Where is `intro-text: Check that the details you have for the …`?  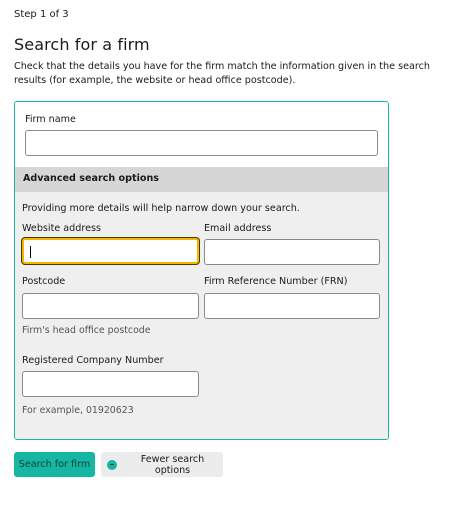
intro-text: Check that the details you have for the … is located at coordinates (222, 73).